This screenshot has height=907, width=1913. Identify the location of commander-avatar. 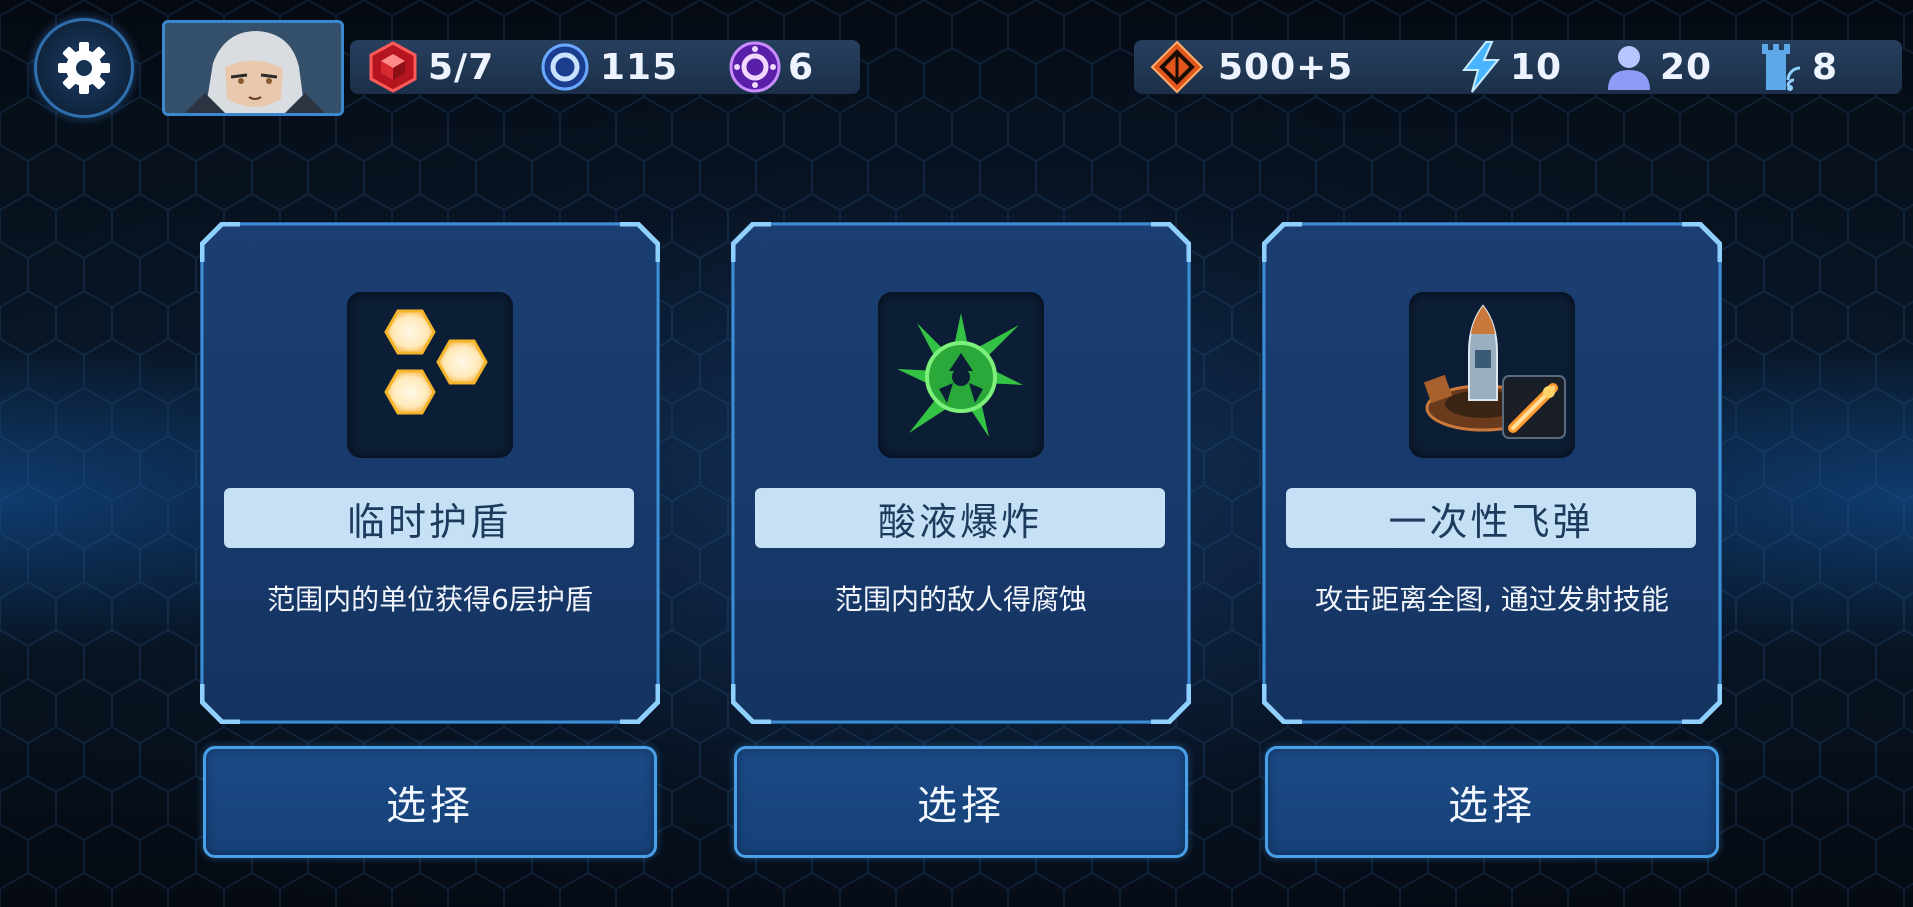
(253, 68).